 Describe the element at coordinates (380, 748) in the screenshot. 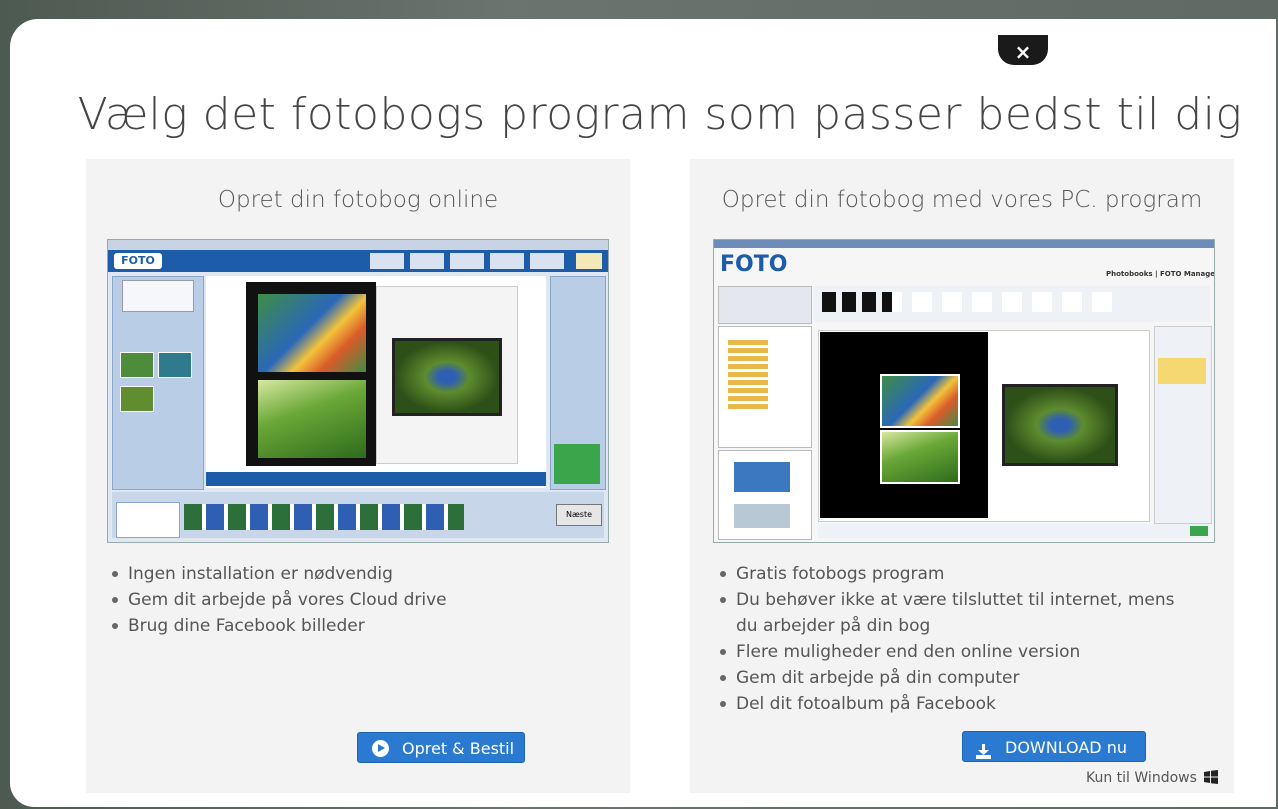

I see `arrow-circle-icon` at that location.